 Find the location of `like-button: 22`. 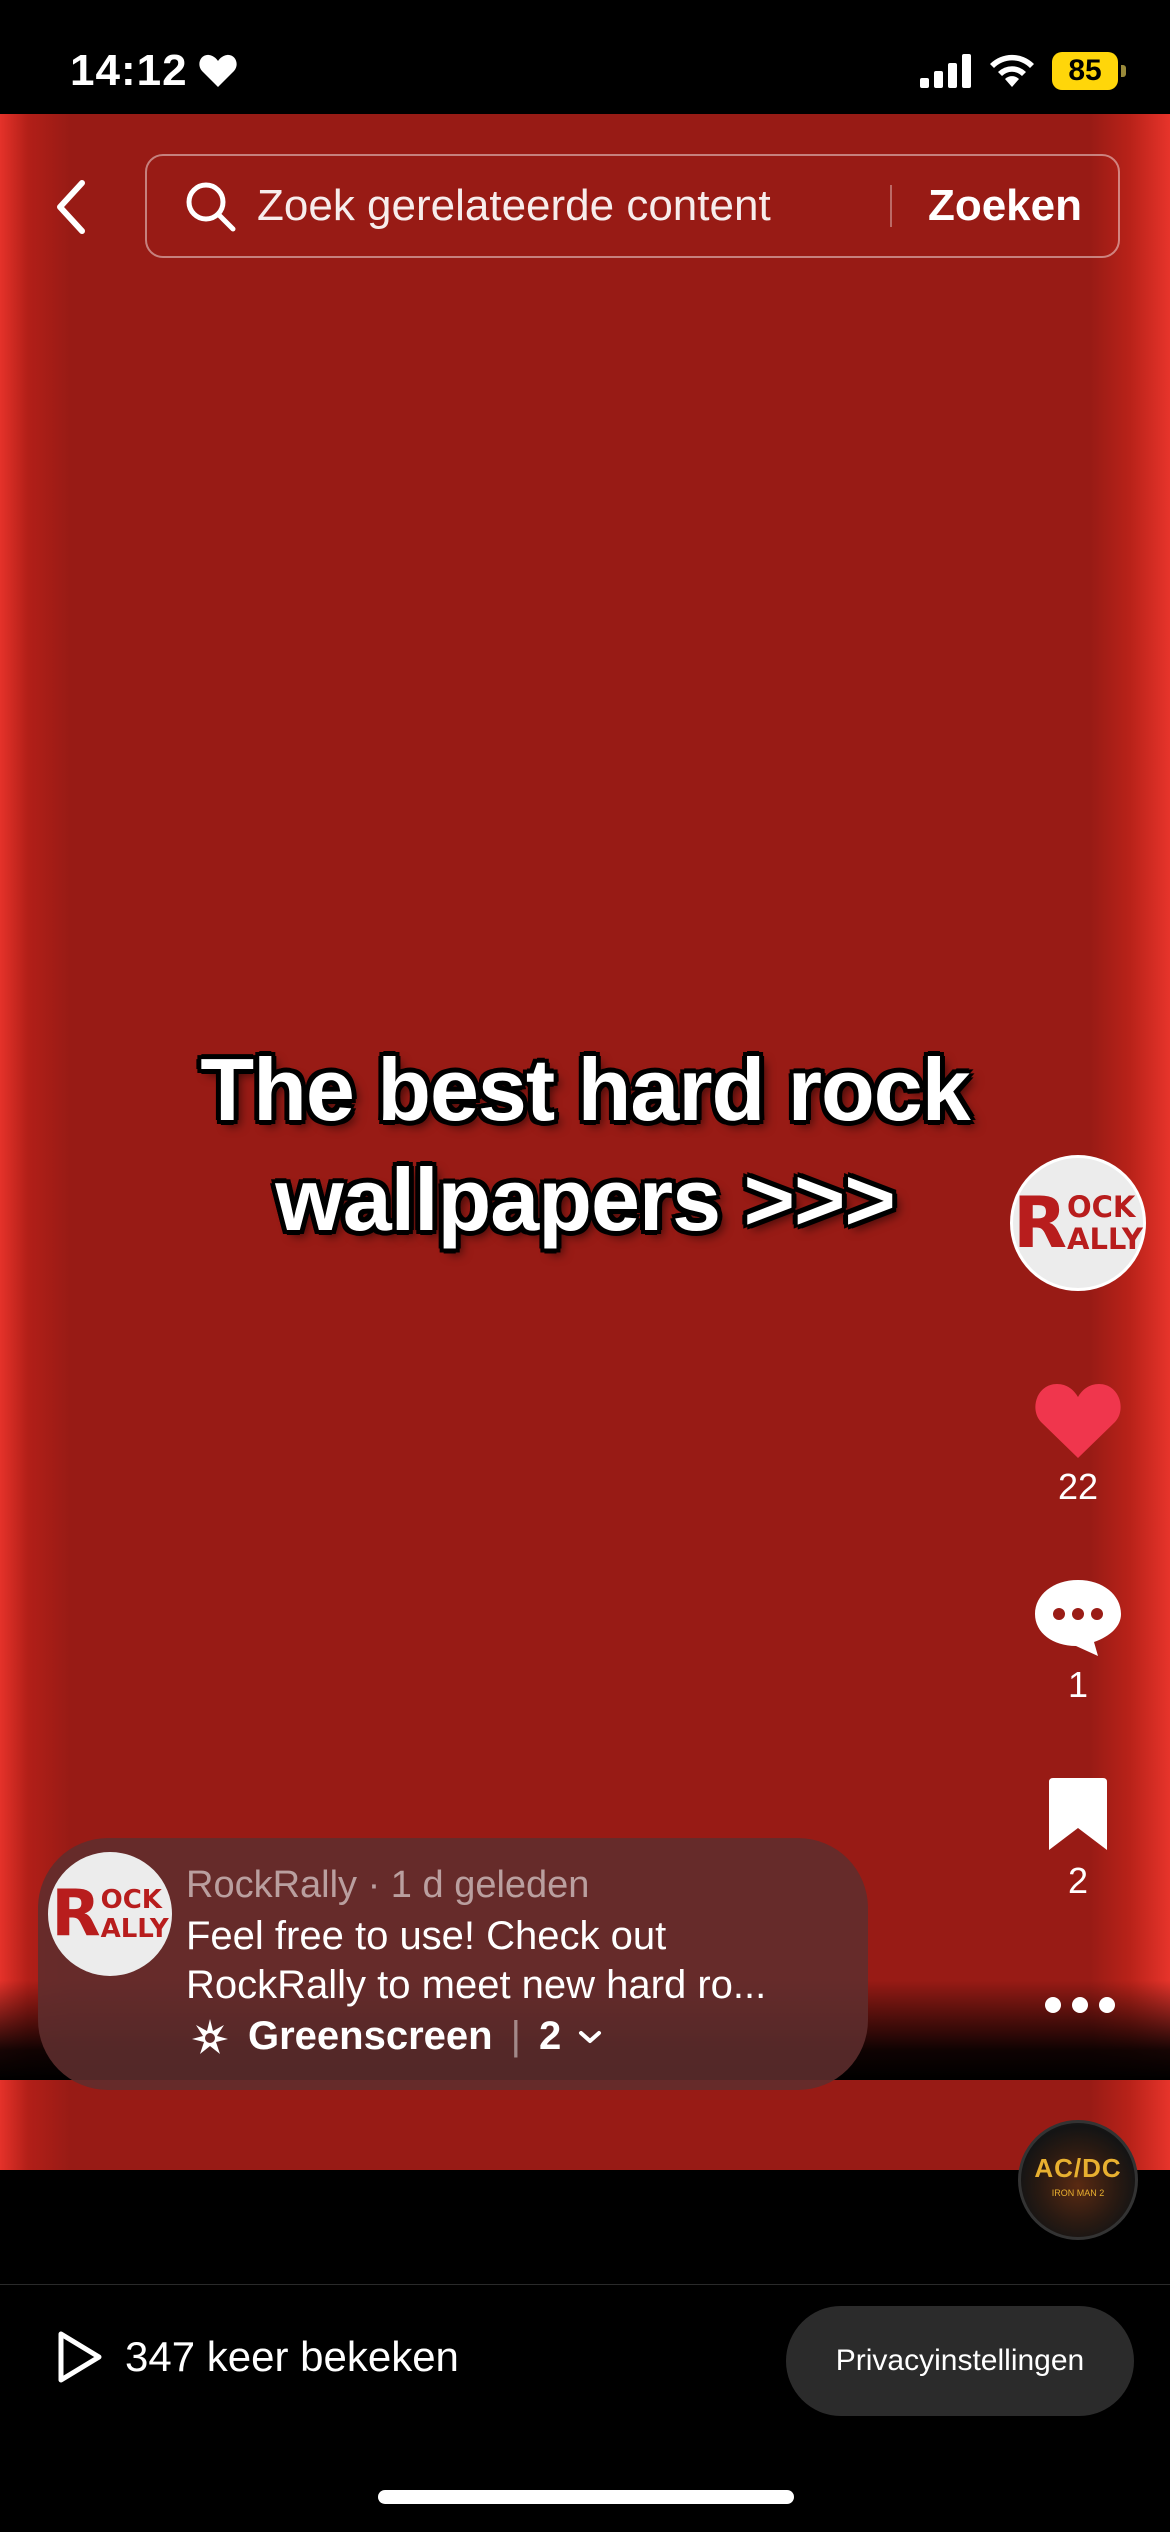

like-button: 22 is located at coordinates (1078, 1444).